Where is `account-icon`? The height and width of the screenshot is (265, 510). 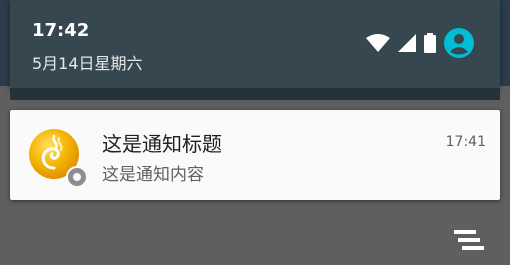 account-icon is located at coordinates (459, 43).